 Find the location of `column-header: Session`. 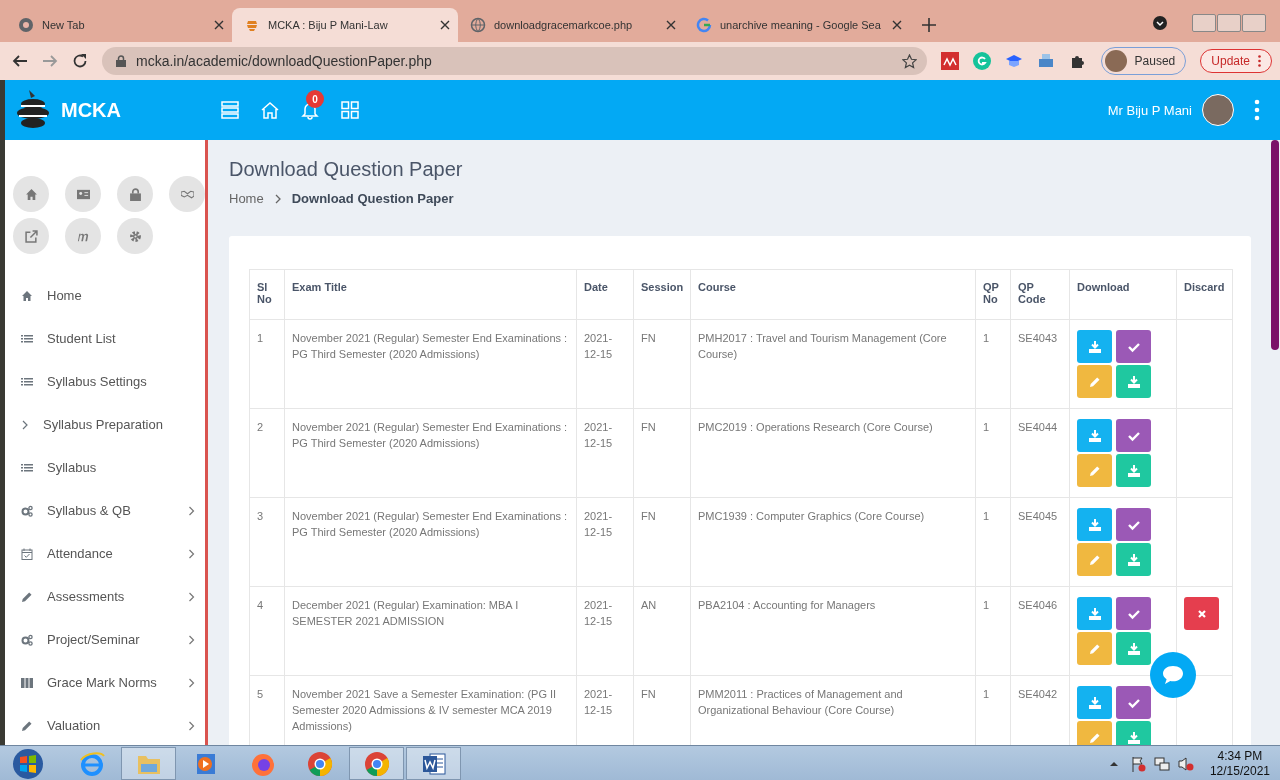

column-header: Session is located at coordinates (662, 294).